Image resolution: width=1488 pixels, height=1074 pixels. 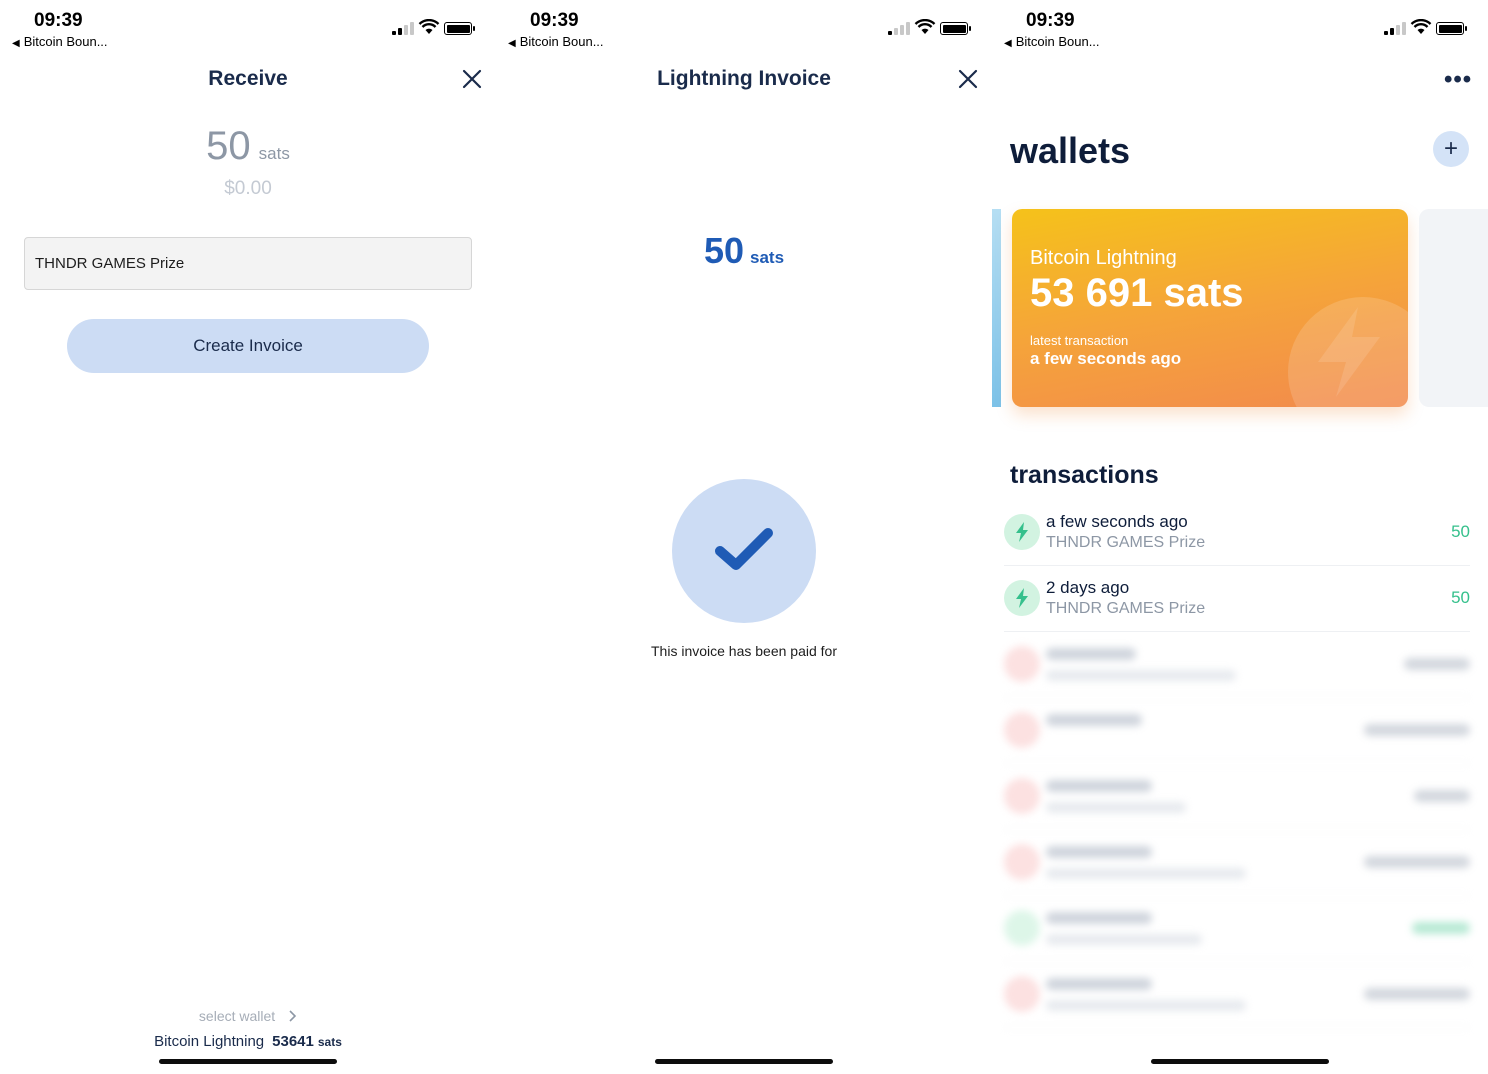 I want to click on paid-status-circle, so click(x=744, y=551).